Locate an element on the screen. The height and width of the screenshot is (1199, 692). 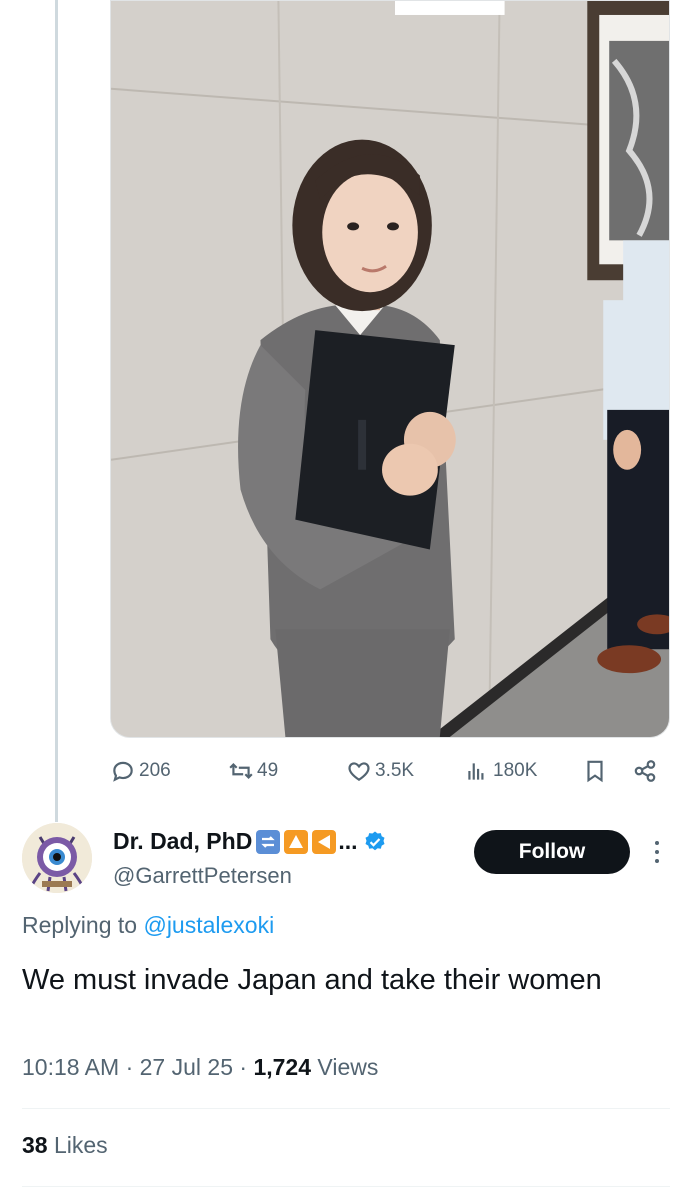
tweet-meta: 10:18 AM · 27 Jul 25 · 1,724 Views is located at coordinates (200, 1067).